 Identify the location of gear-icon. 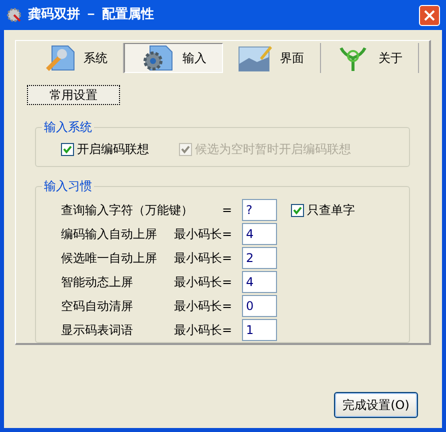
(14, 15).